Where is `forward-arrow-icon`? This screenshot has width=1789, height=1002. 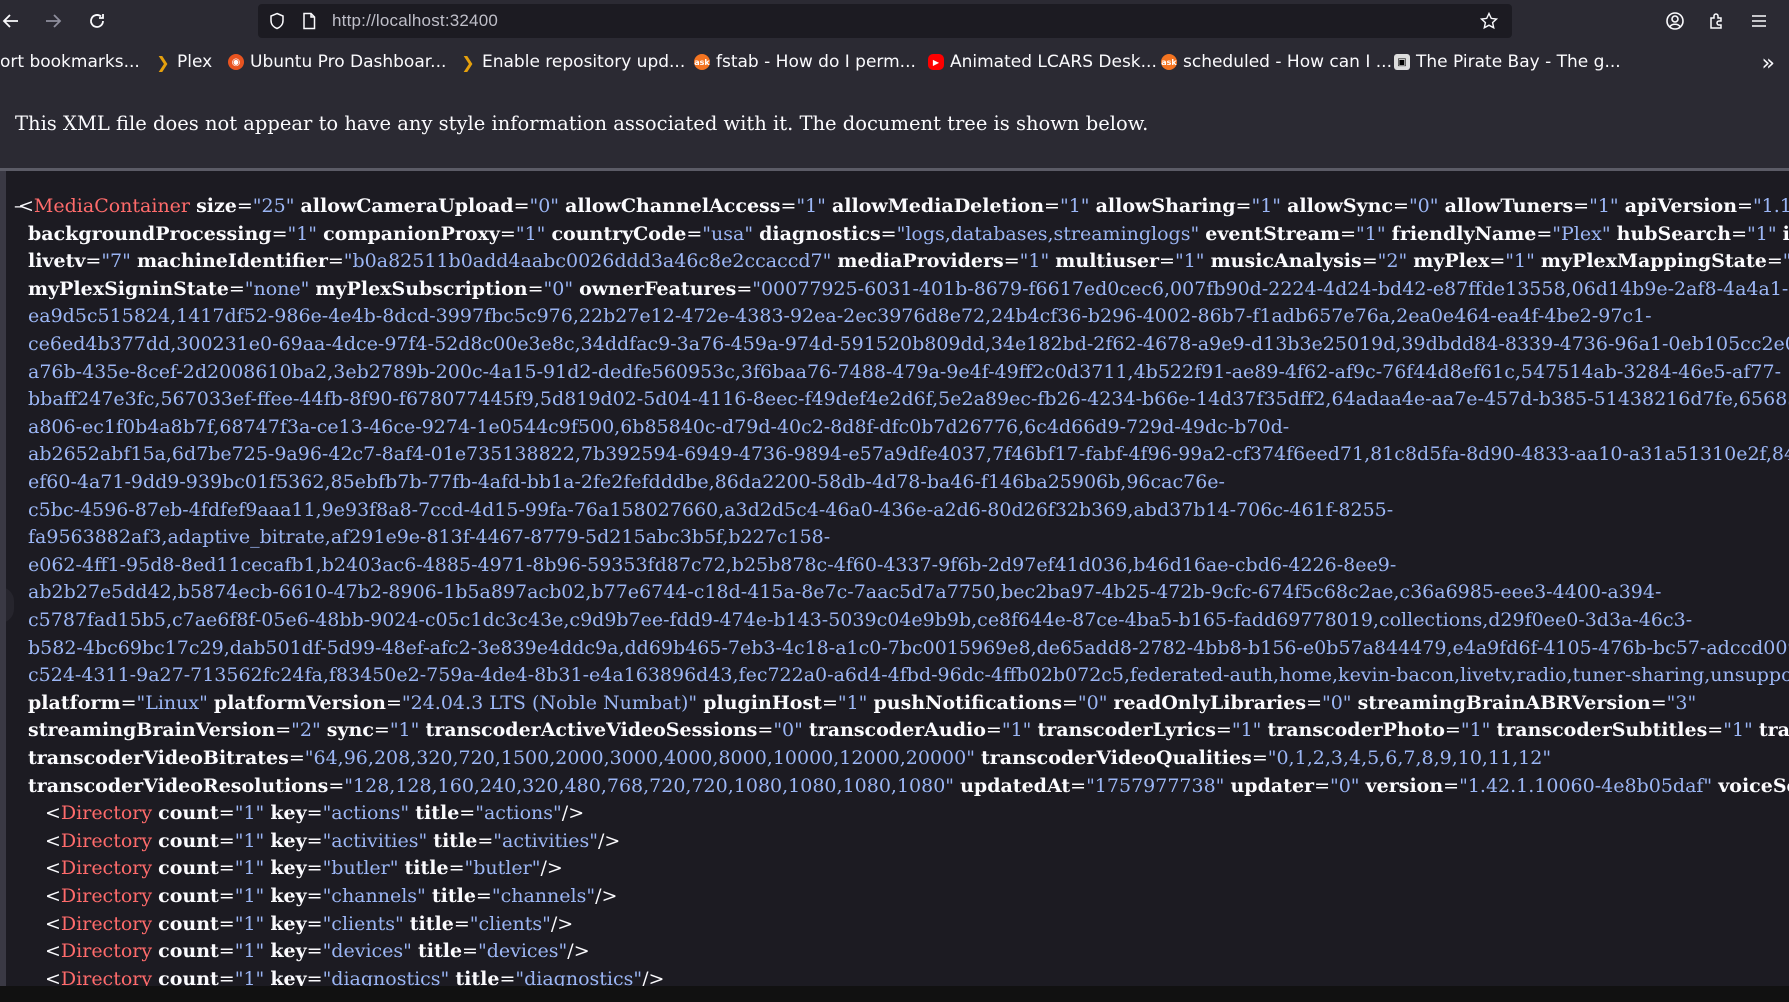
forward-arrow-icon is located at coordinates (54, 21).